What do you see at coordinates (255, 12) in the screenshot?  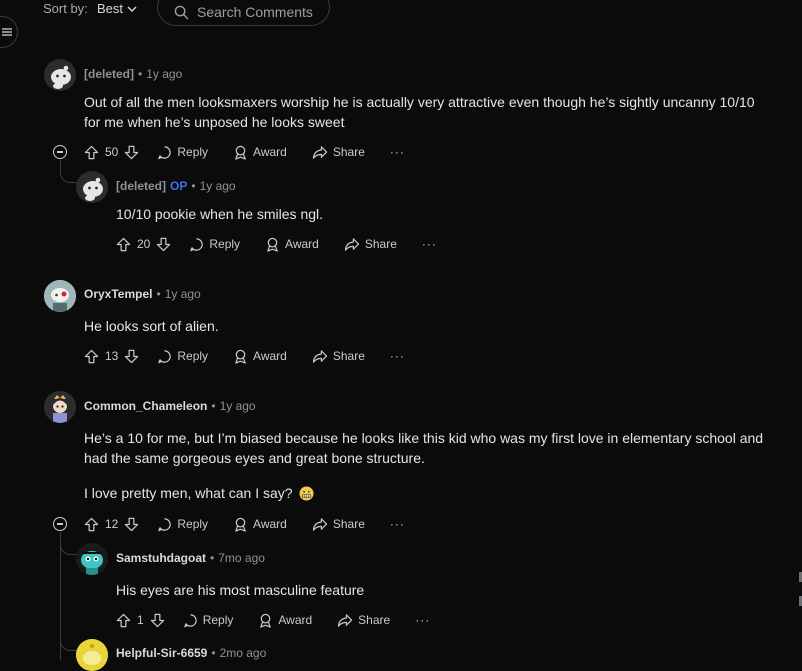 I see `search-placeholder: Search Comments` at bounding box center [255, 12].